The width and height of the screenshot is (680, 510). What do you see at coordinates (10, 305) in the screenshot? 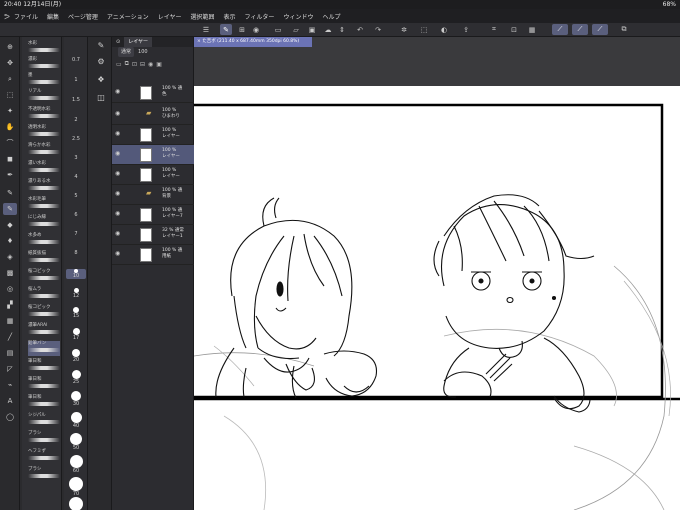
I see `fill-tool-icon: ▞` at bounding box center [10, 305].